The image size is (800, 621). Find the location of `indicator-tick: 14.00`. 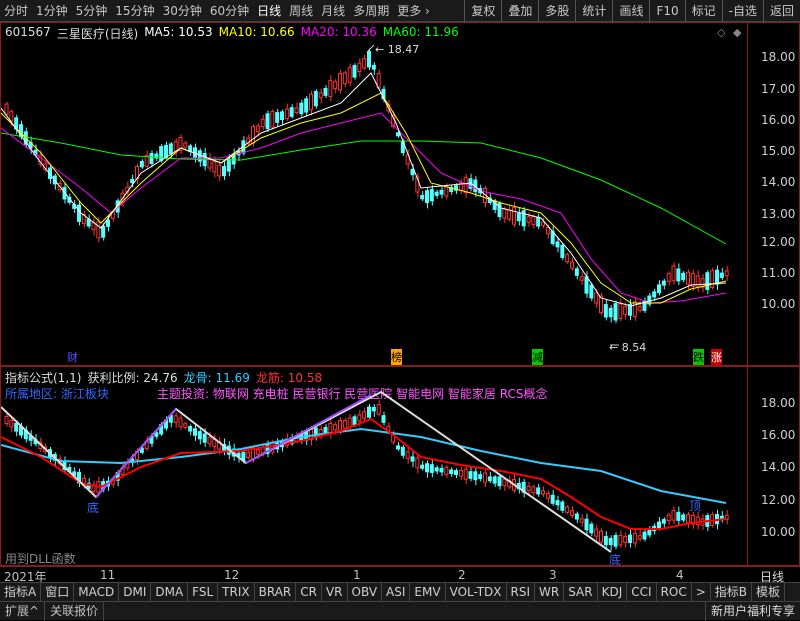

indicator-tick: 14.00 is located at coordinates (778, 467).